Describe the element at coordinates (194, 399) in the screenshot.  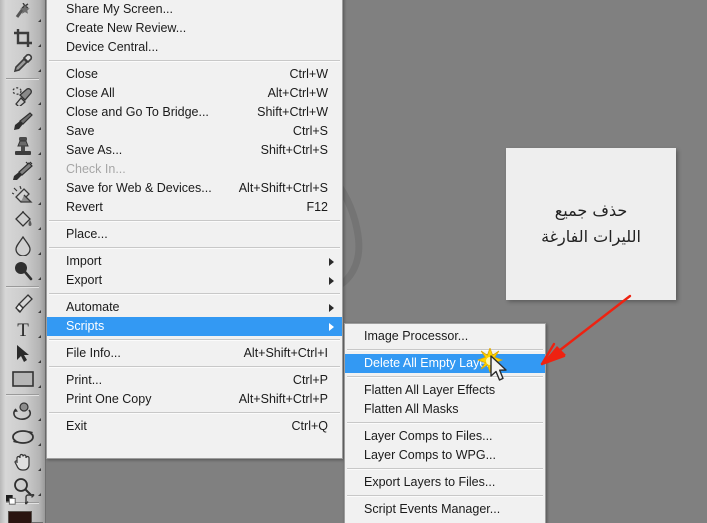
I see `file-menu-item-print-one-copy: Print One Copy Alt+Shift+Ctrl+P` at that location.